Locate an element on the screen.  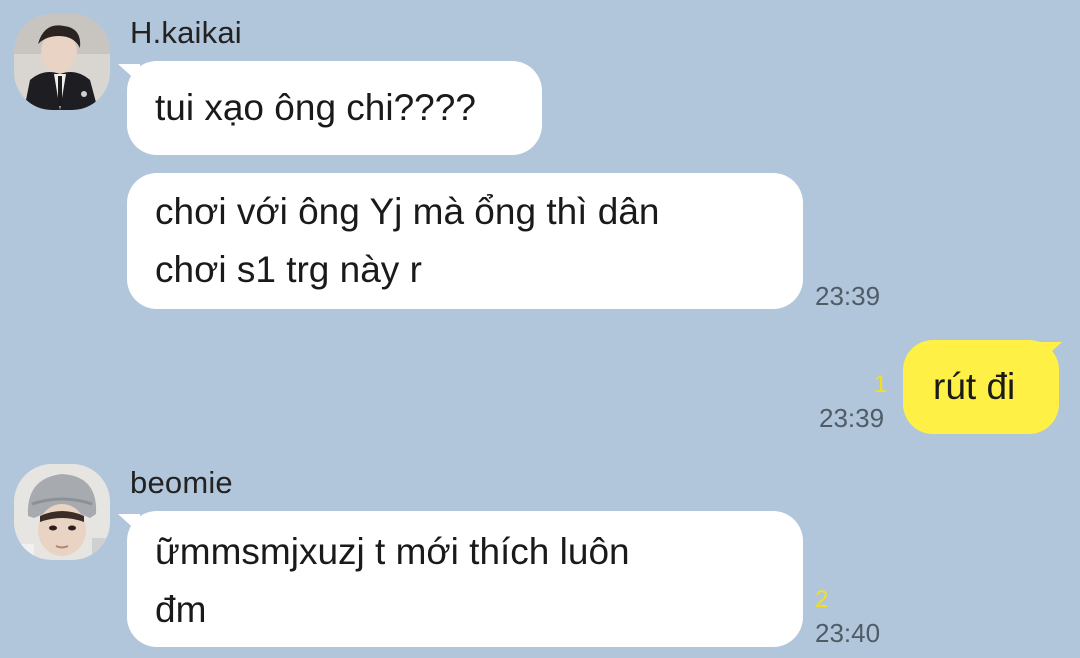
message-text-line: ữmmsmjxuzj t mới thích luôn is located at coordinates (392, 551).